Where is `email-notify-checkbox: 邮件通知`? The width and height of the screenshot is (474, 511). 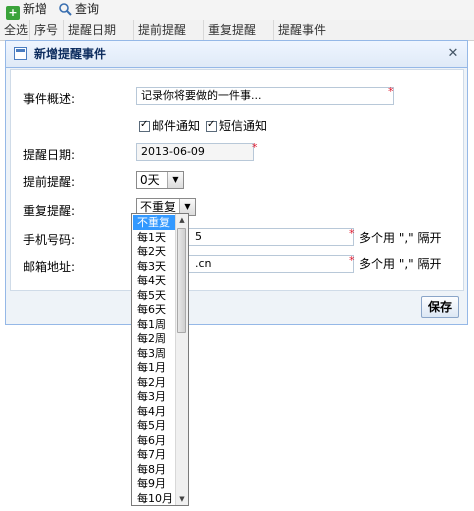
email-notify-checkbox: 邮件通知 is located at coordinates (169, 125).